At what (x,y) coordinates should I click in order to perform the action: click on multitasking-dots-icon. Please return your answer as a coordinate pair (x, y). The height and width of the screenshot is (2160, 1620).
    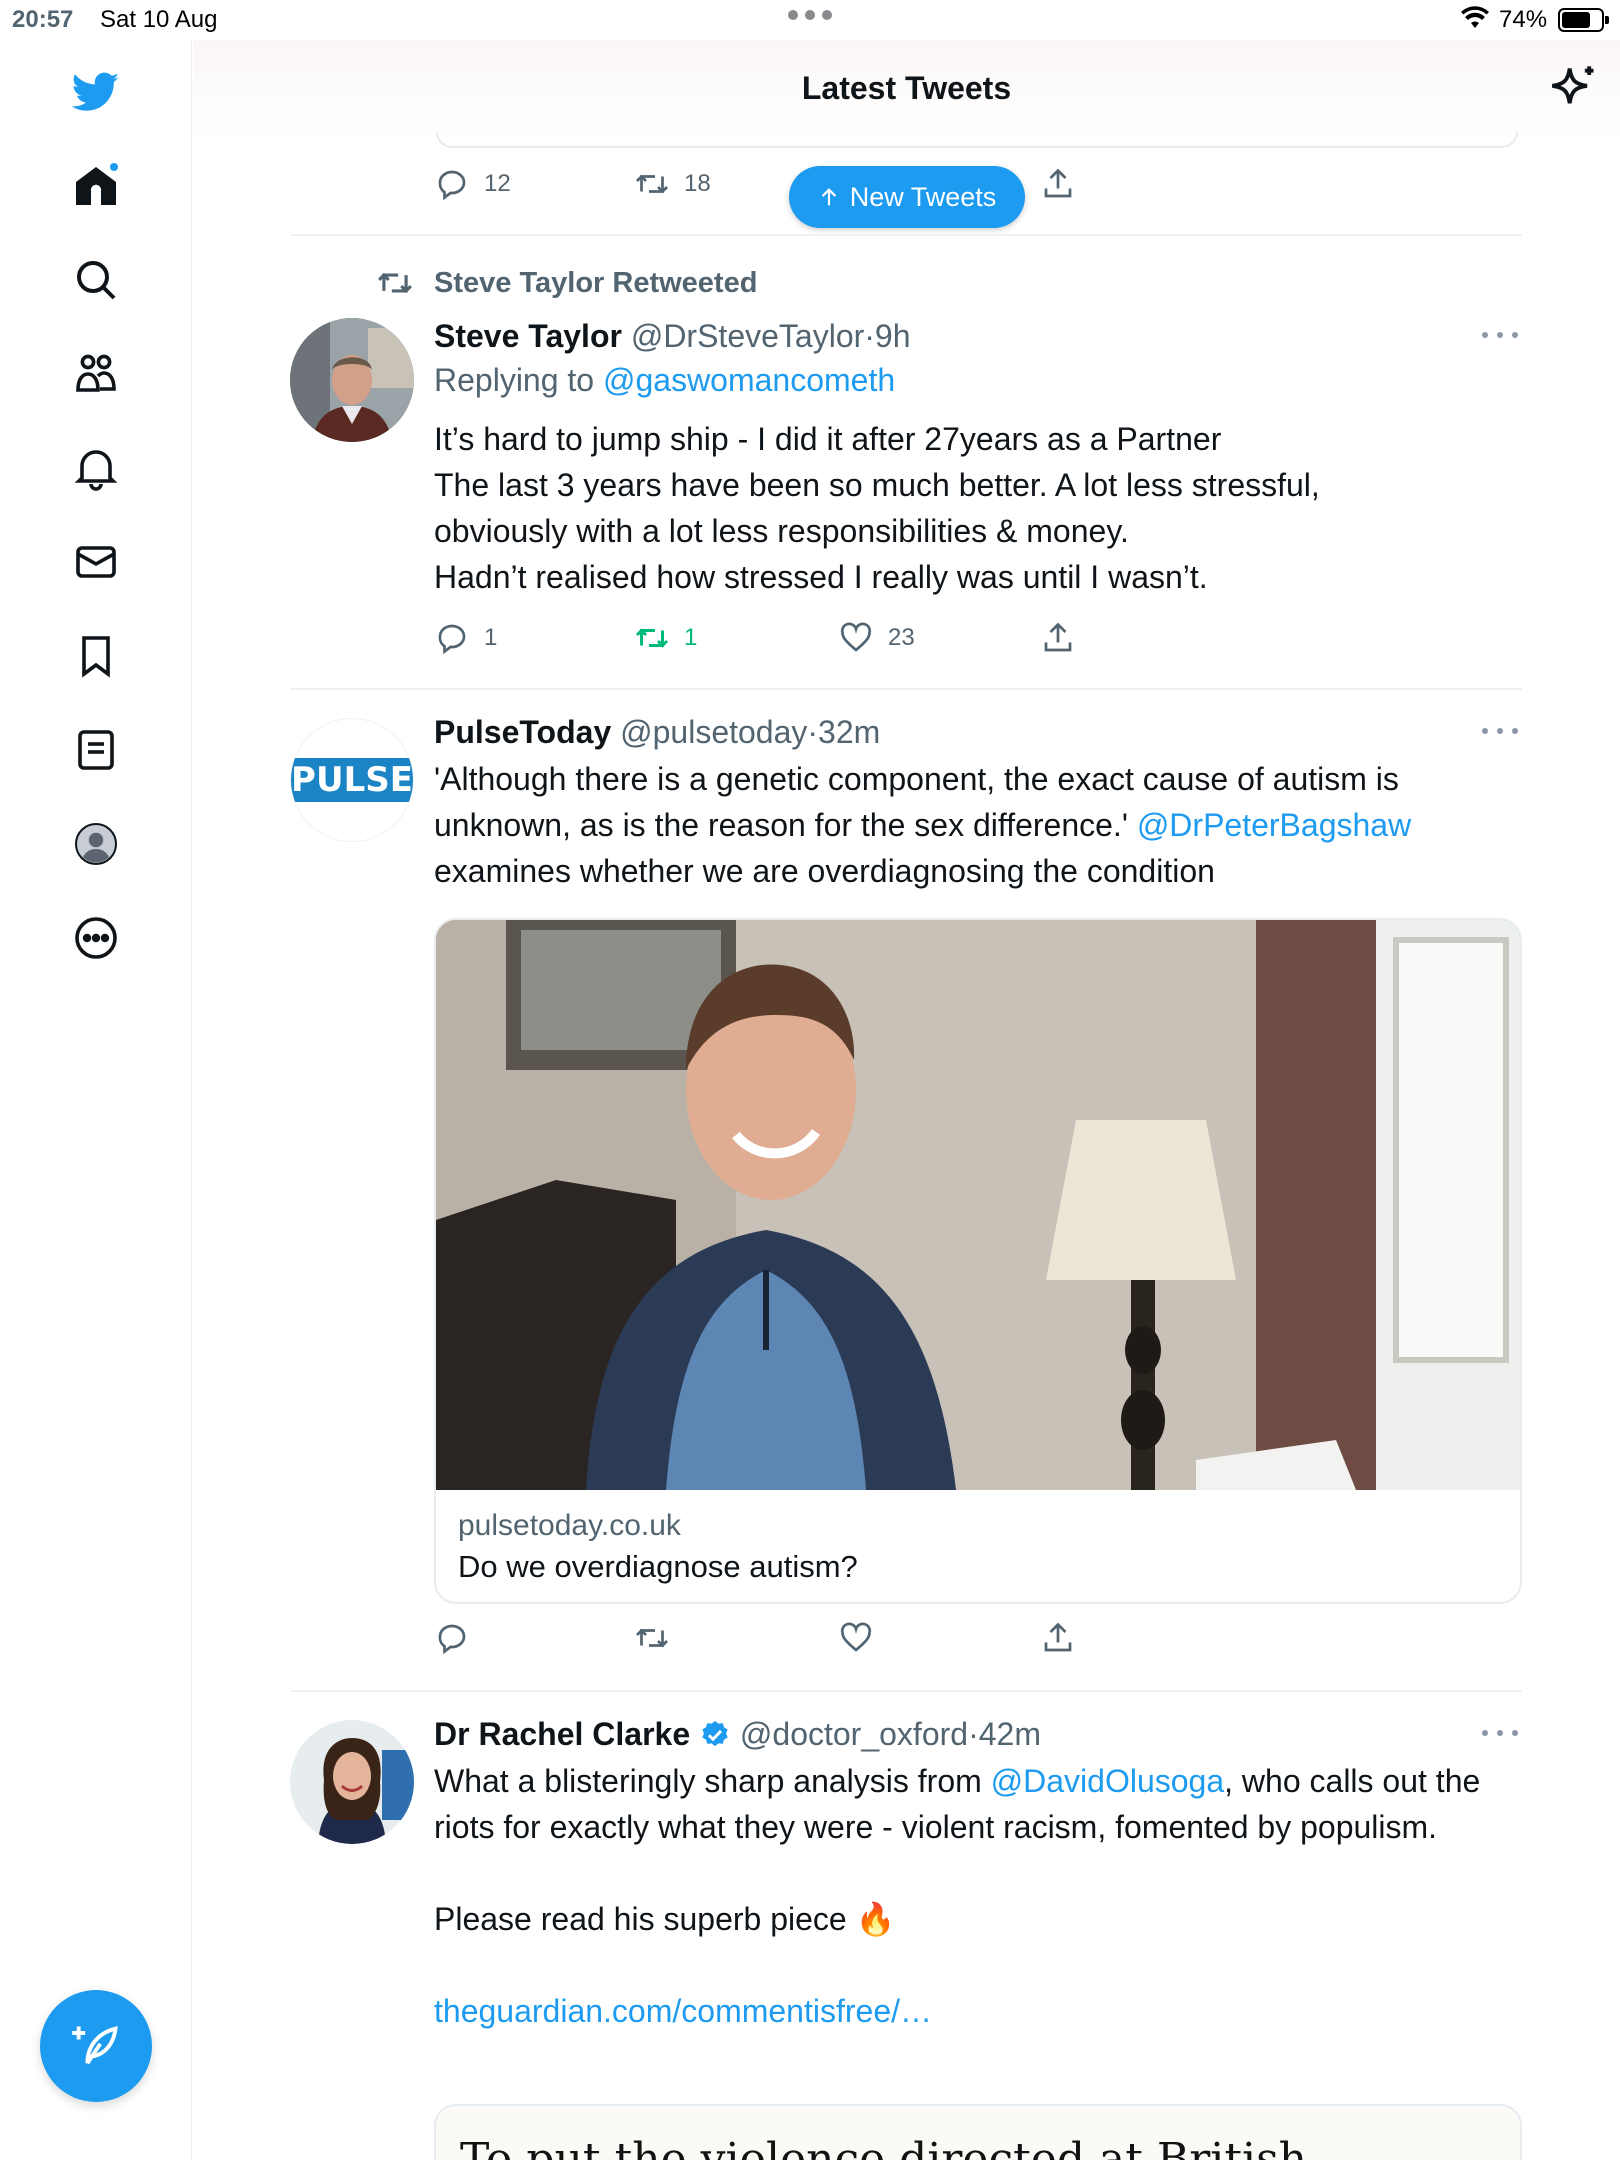
    Looking at the image, I should click on (810, 16).